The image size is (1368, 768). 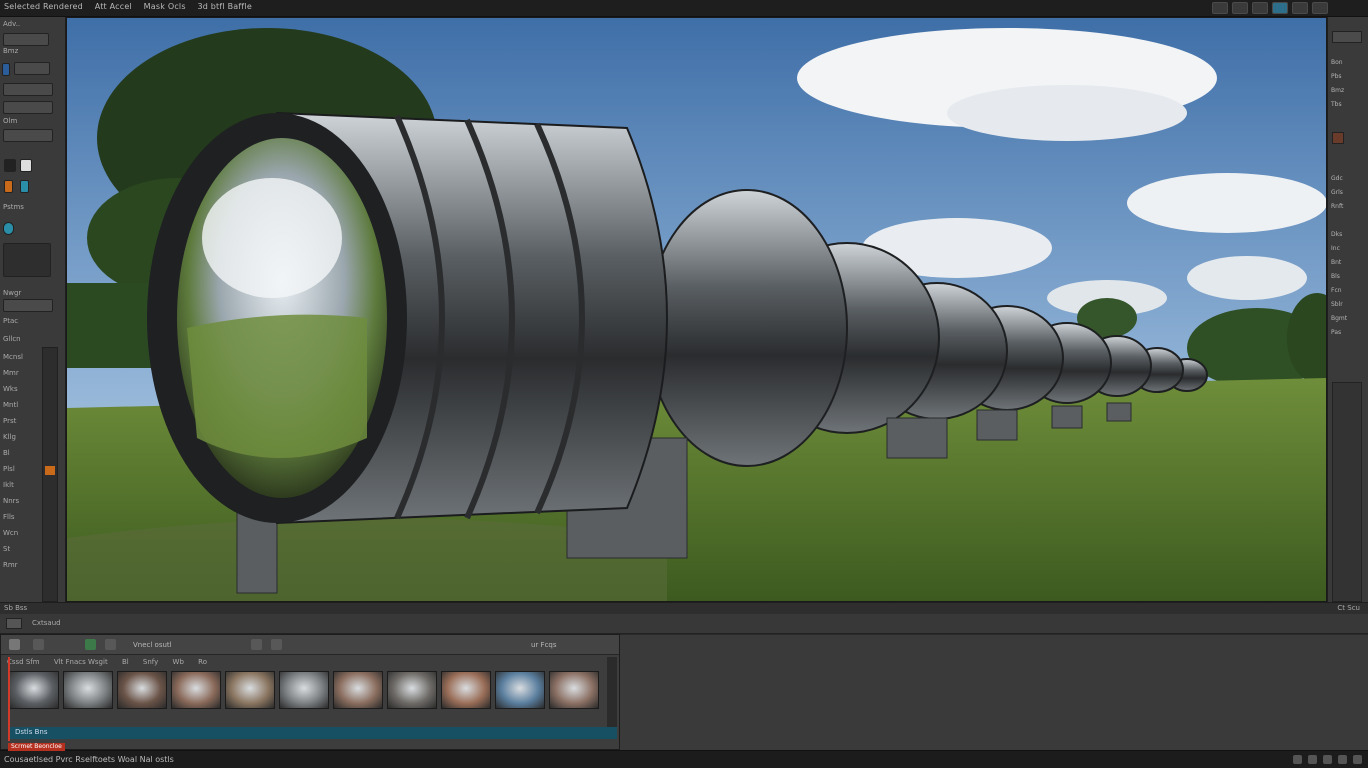 What do you see at coordinates (10, 565) in the screenshot?
I see `tool-label: Rmr` at bounding box center [10, 565].